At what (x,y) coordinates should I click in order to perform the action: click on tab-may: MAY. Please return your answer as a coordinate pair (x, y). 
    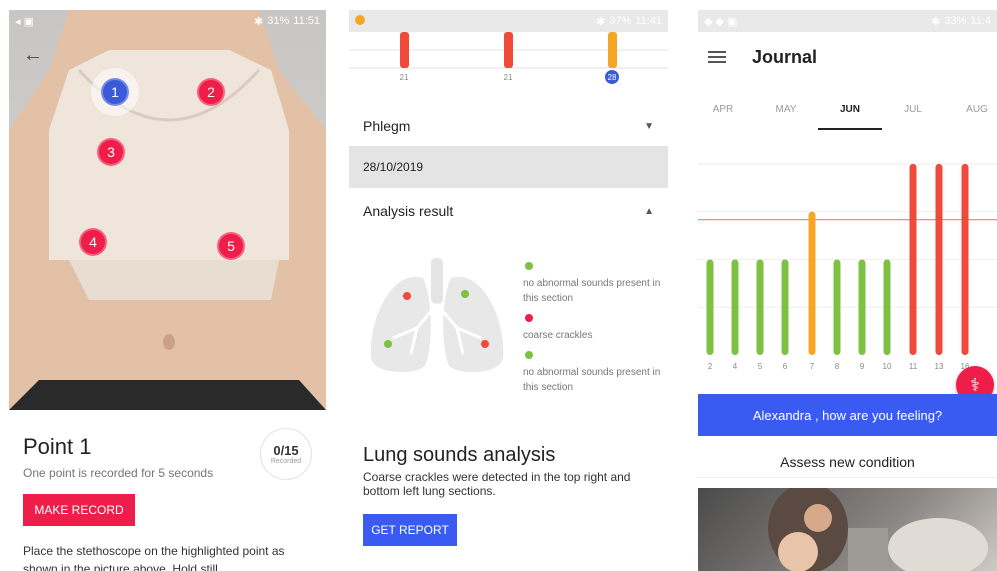
    Looking at the image, I should click on (786, 109).